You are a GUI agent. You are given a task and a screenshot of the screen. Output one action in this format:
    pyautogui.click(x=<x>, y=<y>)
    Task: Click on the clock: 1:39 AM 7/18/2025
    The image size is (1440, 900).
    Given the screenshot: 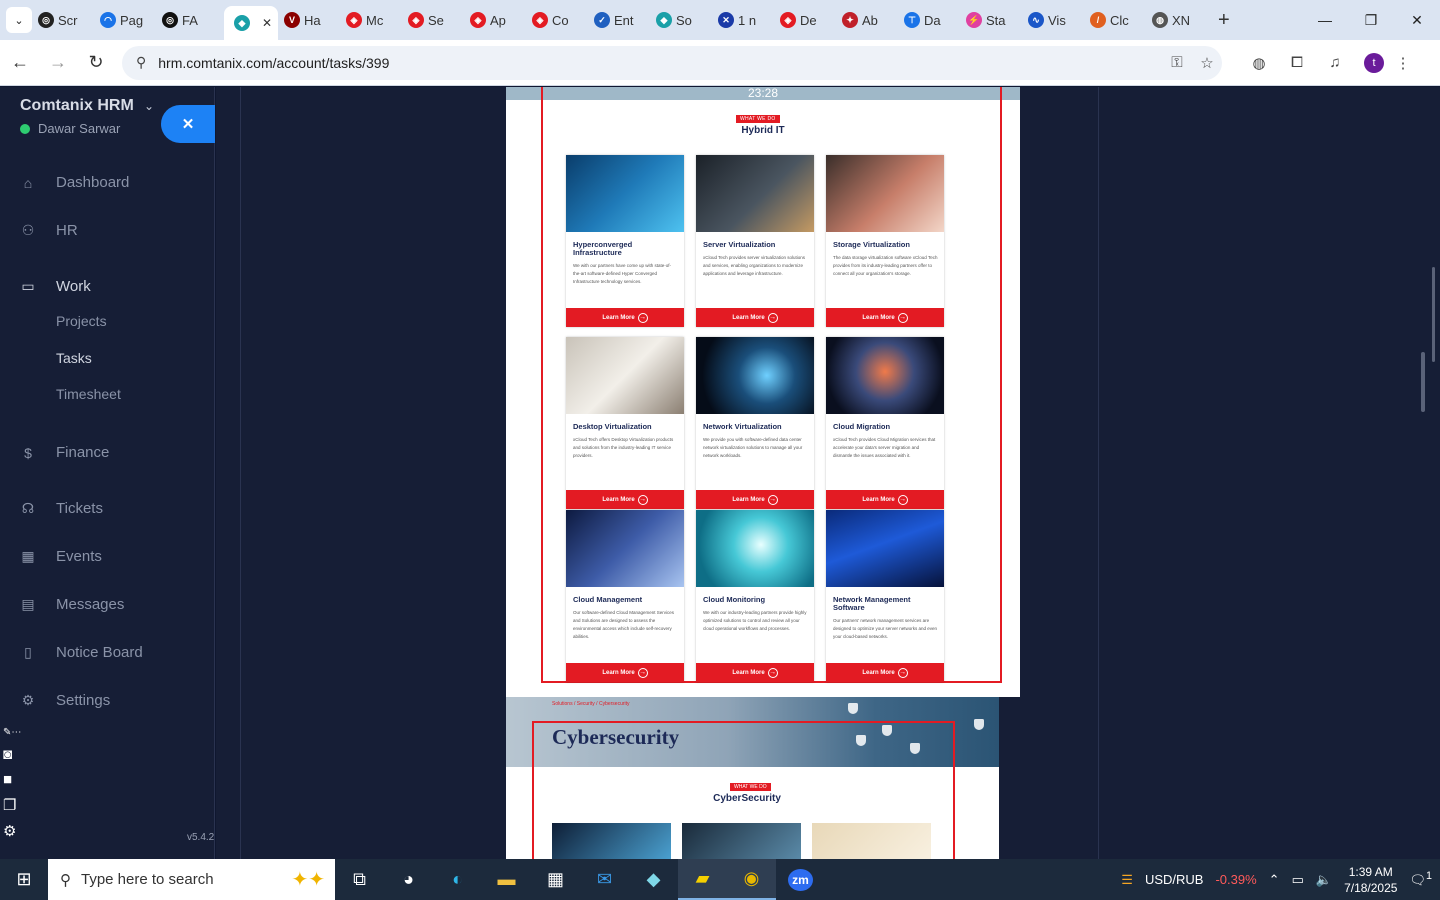 What is the action you would take?
    pyautogui.click(x=1370, y=880)
    